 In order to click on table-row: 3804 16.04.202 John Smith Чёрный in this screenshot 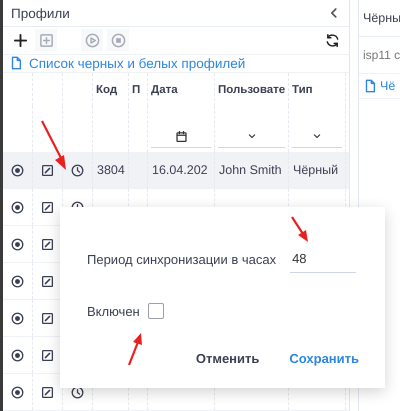, I will do `click(176, 170)`.